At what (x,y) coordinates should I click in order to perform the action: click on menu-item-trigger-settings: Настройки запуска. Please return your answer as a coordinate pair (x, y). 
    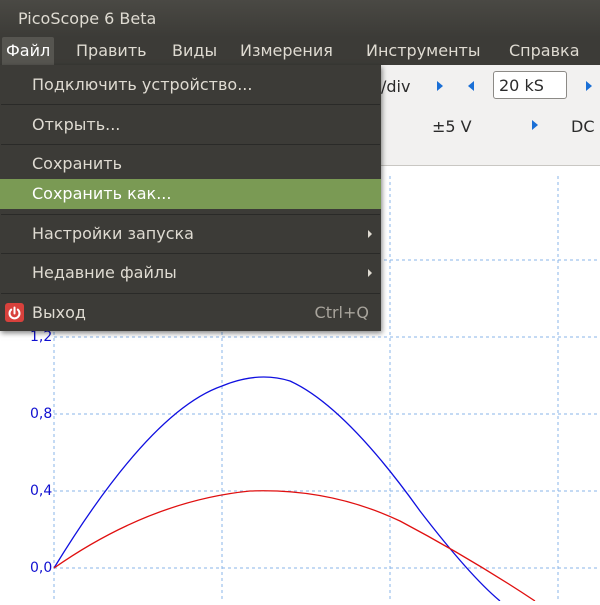
    Looking at the image, I should click on (190, 234).